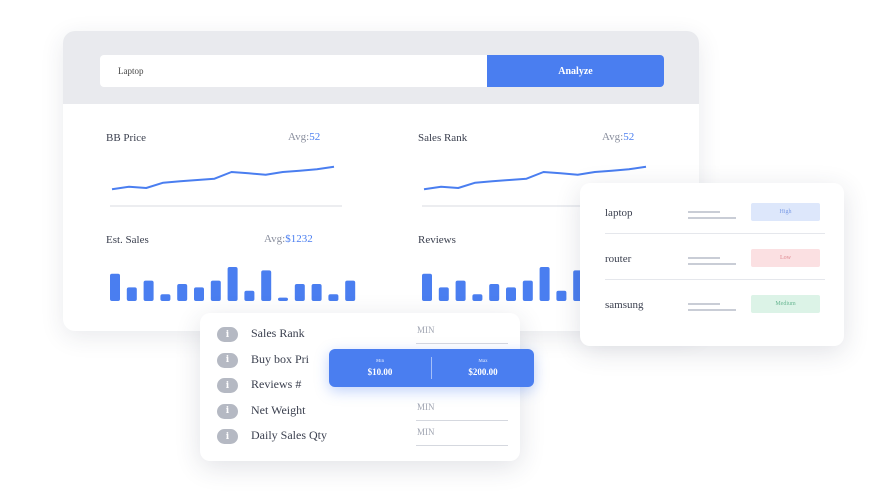  I want to click on keyword-row: laptop High, so click(712, 214).